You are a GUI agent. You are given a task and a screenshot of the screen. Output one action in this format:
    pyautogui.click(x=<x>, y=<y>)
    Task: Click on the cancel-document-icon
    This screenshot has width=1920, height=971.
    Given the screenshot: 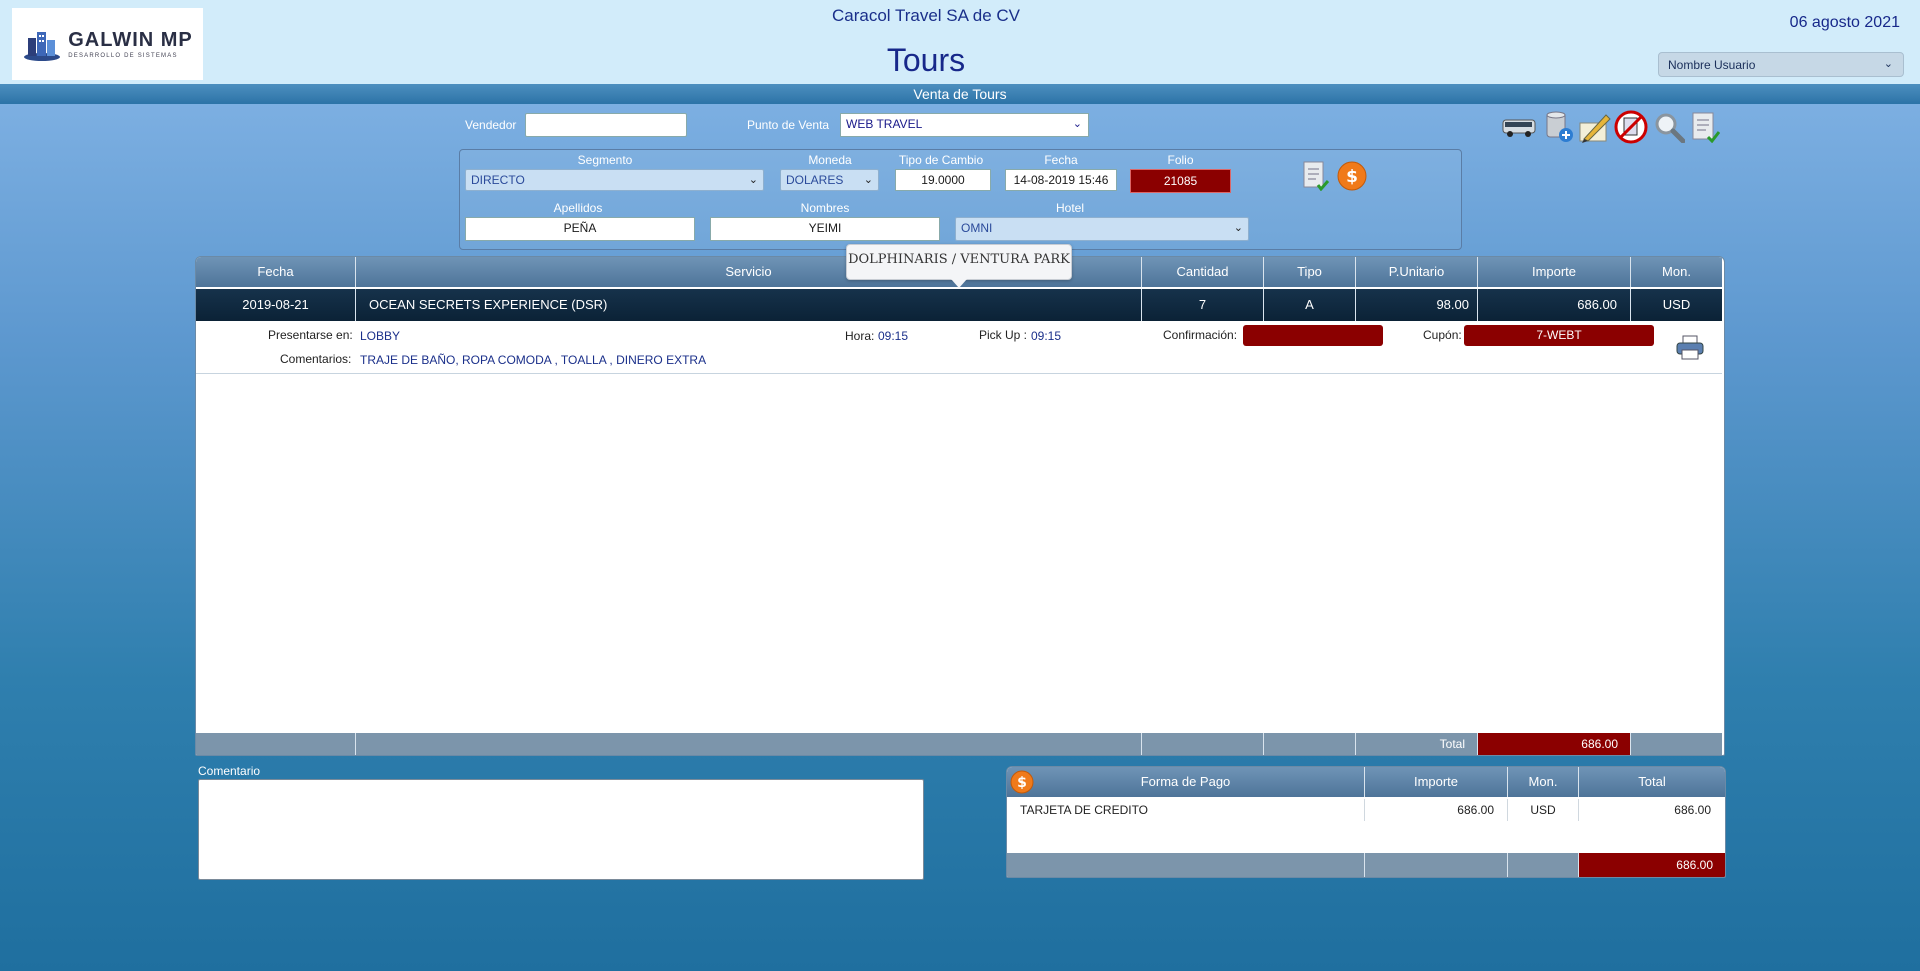 What is the action you would take?
    pyautogui.click(x=1631, y=127)
    